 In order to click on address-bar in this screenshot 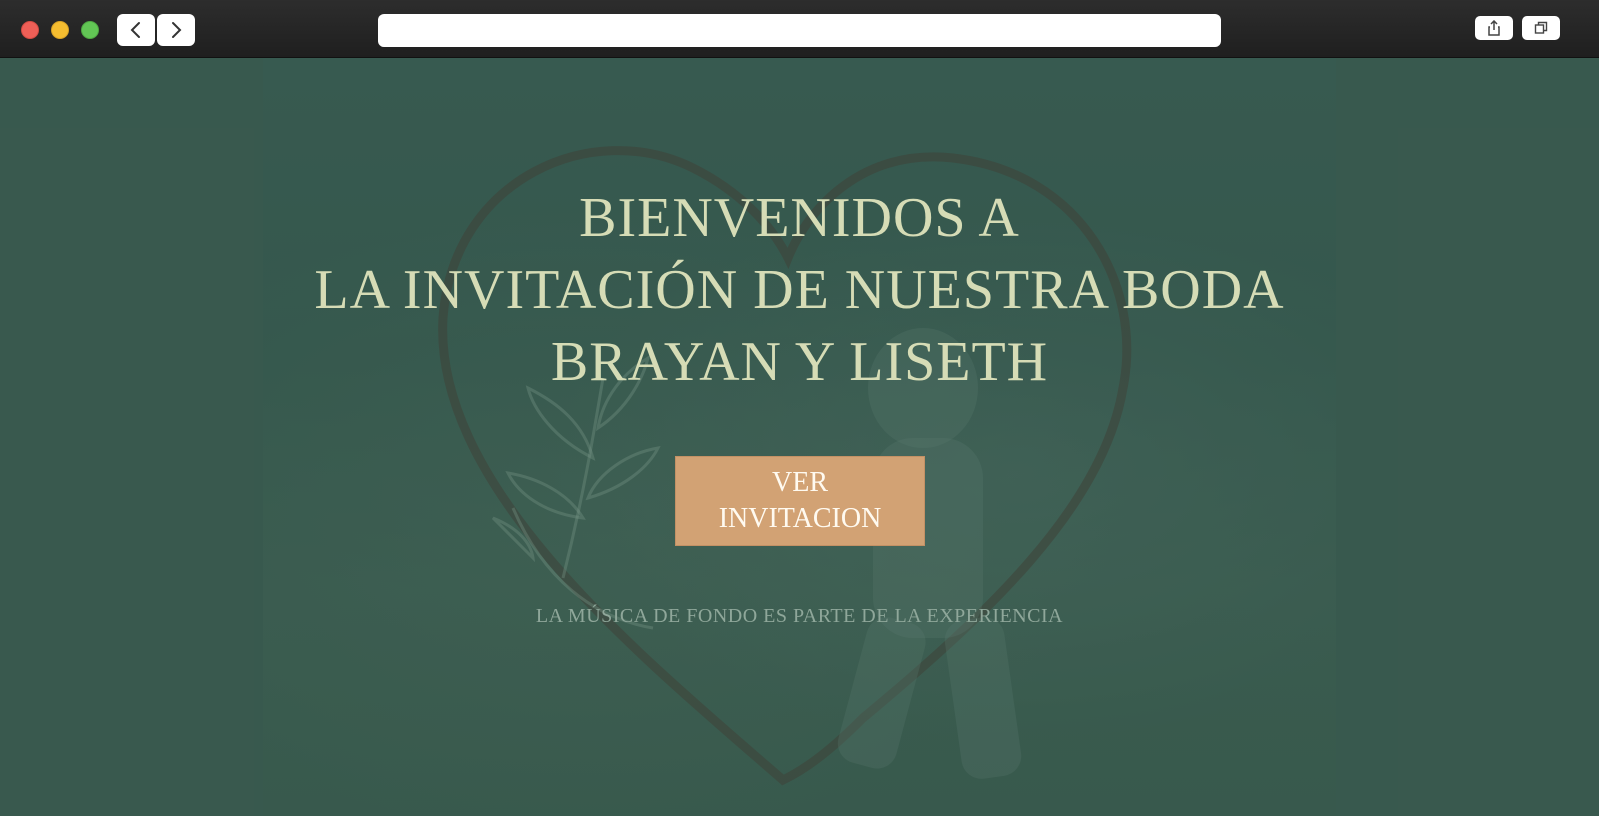, I will do `click(799, 30)`.